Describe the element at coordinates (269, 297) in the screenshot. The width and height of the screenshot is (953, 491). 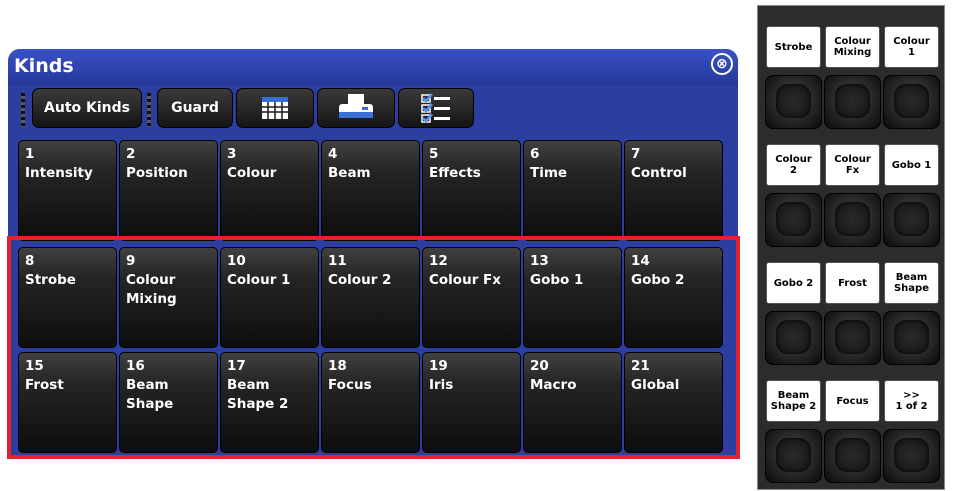
I see `kind-button-colour-1: 10 Colour 1` at that location.